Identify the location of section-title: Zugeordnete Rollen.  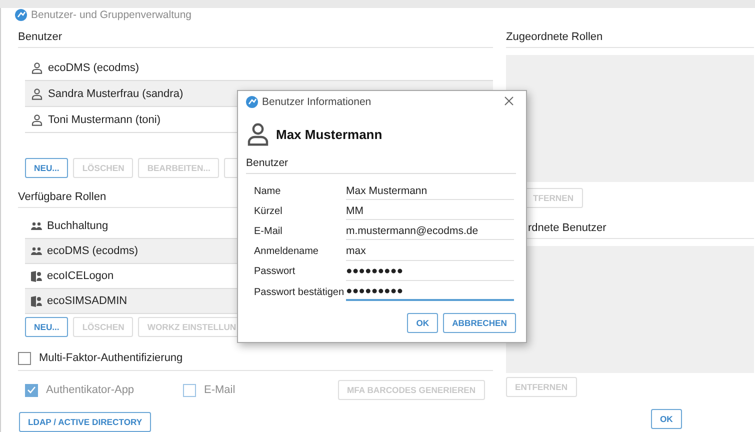
(630, 39).